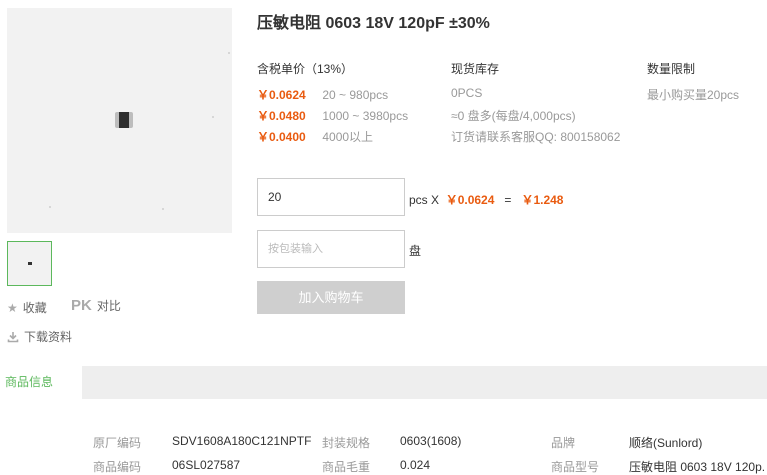 The height and width of the screenshot is (475, 767). Describe the element at coordinates (575, 467) in the screenshot. I see `spec-label: 商品型号` at that location.